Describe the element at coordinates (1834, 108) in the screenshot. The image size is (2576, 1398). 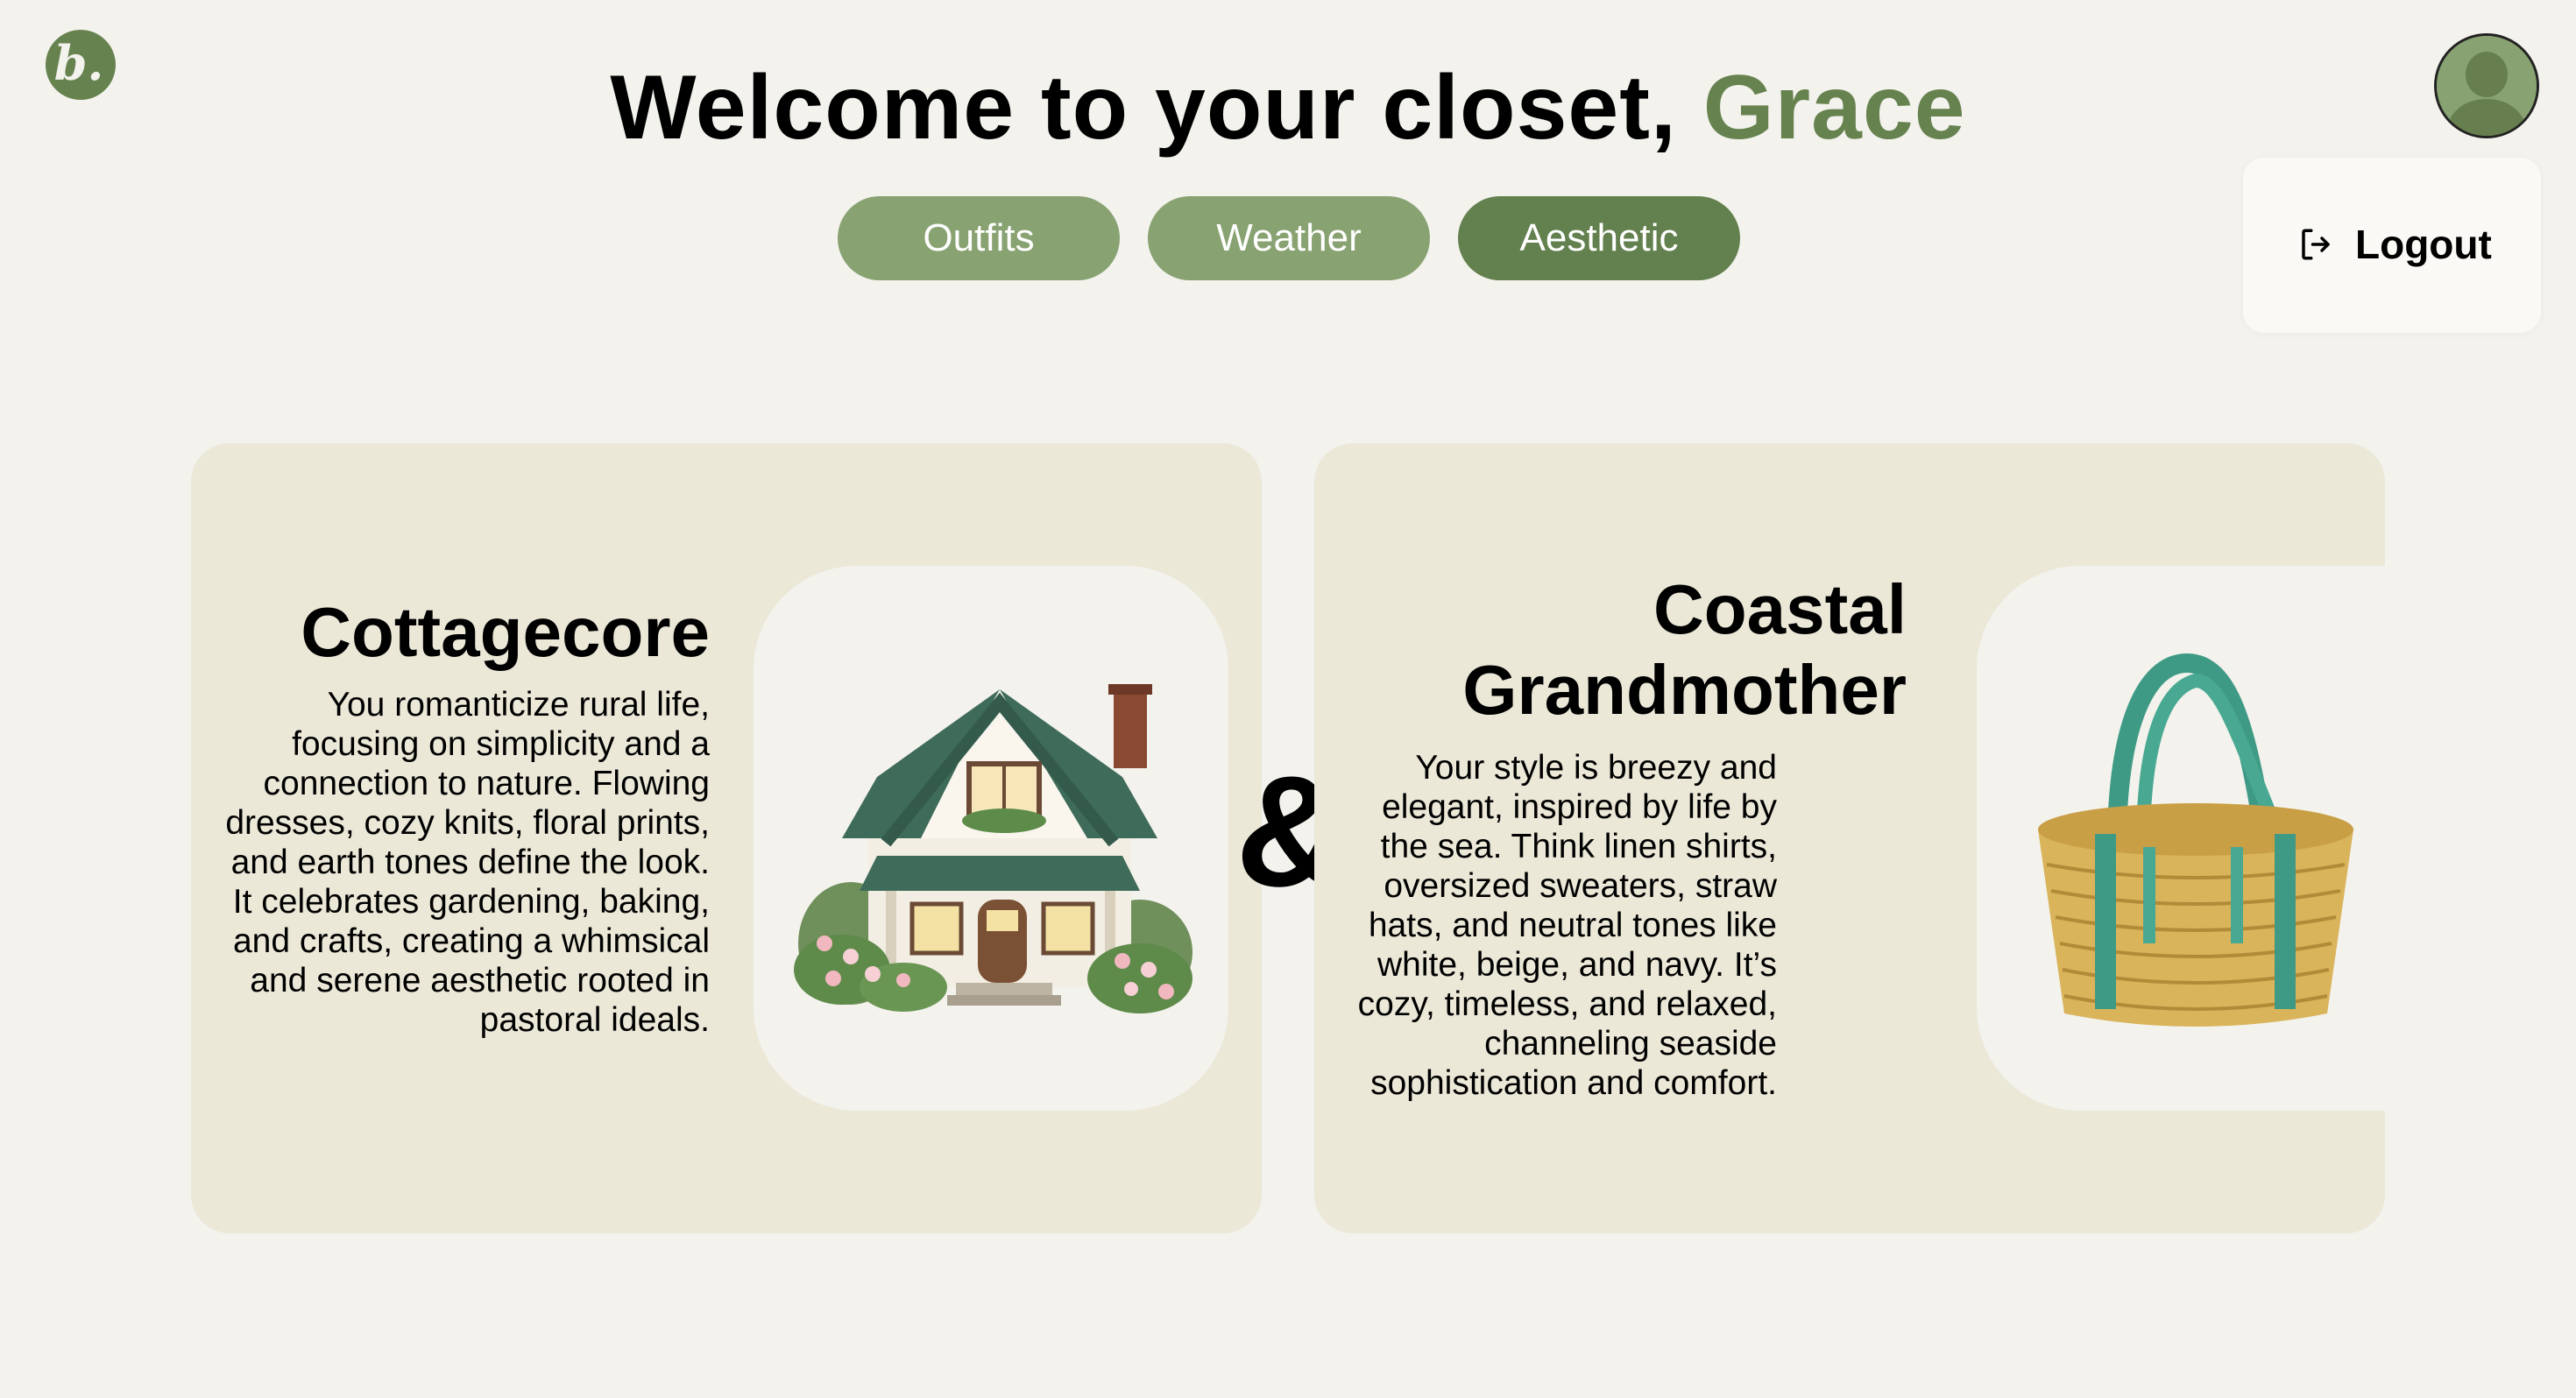
I see `user-name: Grace` at that location.